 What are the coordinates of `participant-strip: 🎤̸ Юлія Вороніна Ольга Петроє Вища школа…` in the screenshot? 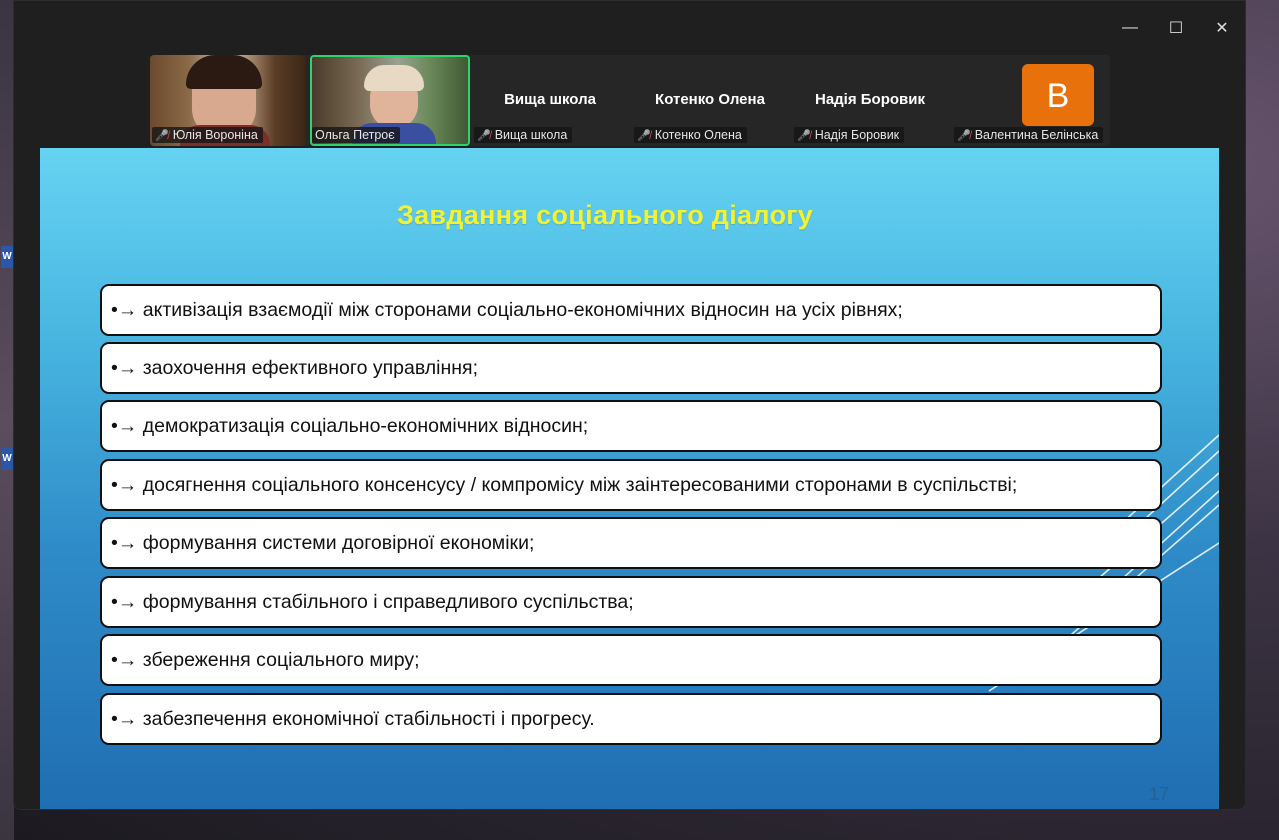 It's located at (630, 100).